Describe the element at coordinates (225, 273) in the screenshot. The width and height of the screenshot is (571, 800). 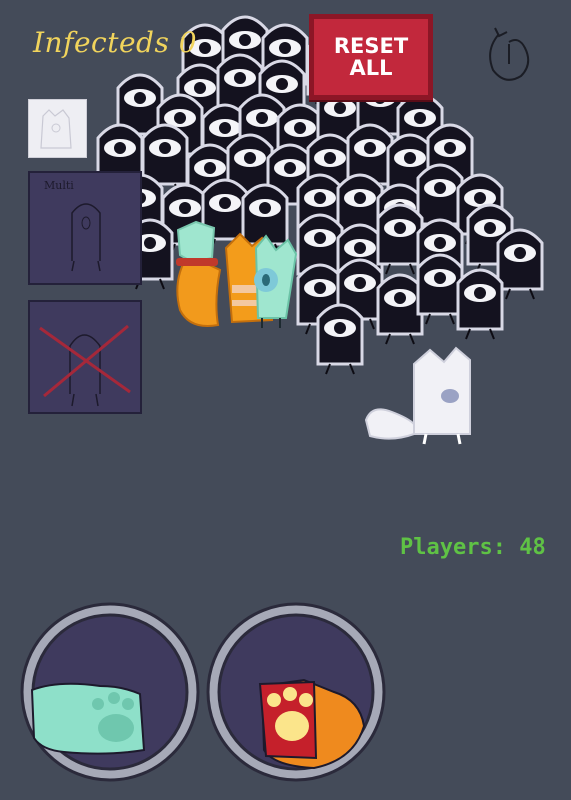
I see `fox-player-orange` at that location.